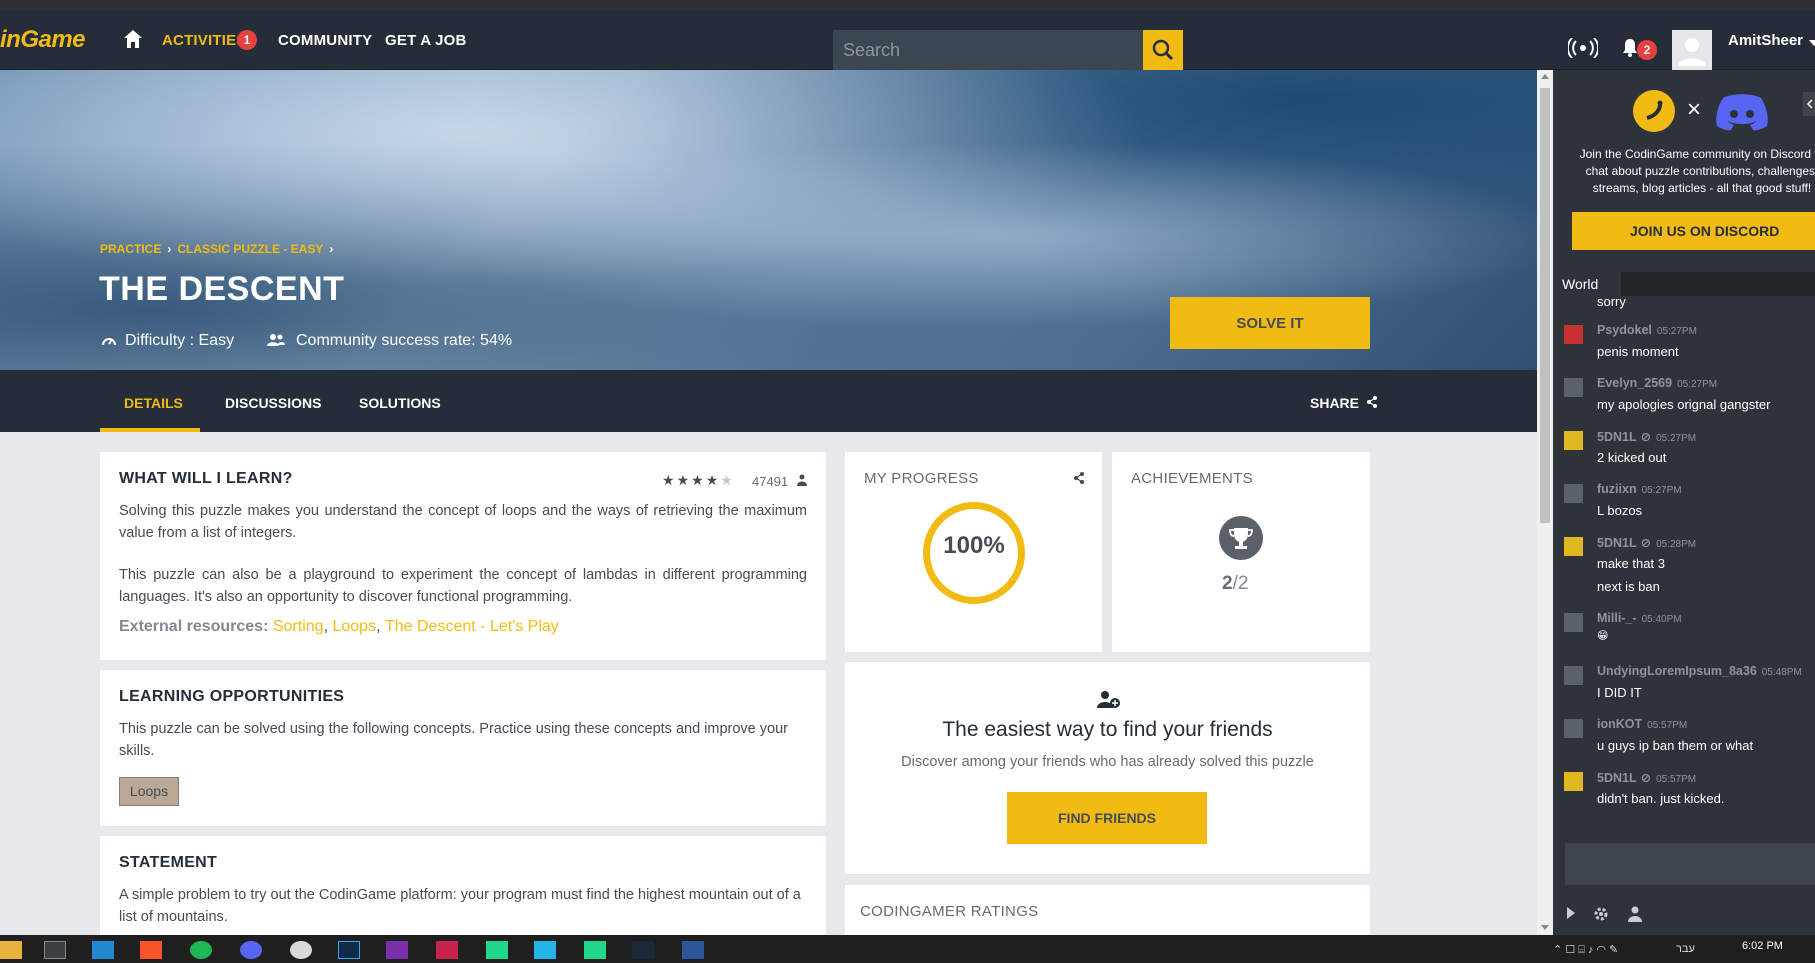  Describe the element at coordinates (1571, 913) in the screenshot. I see `play-icon` at that location.